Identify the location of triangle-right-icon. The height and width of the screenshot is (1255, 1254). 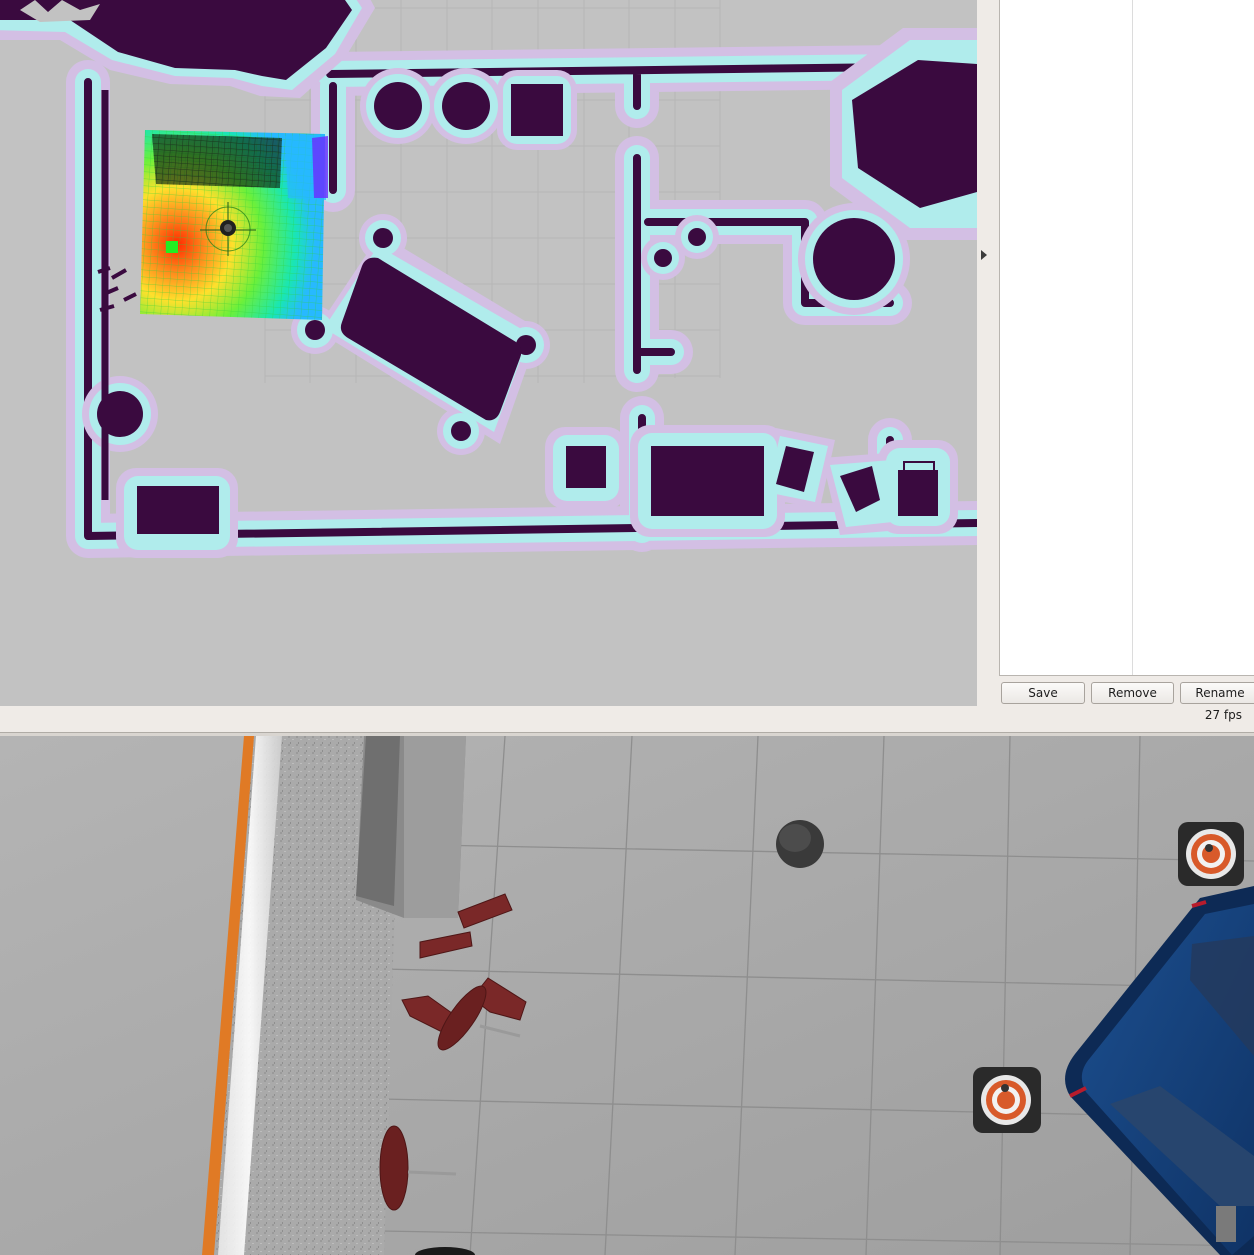
(984, 255).